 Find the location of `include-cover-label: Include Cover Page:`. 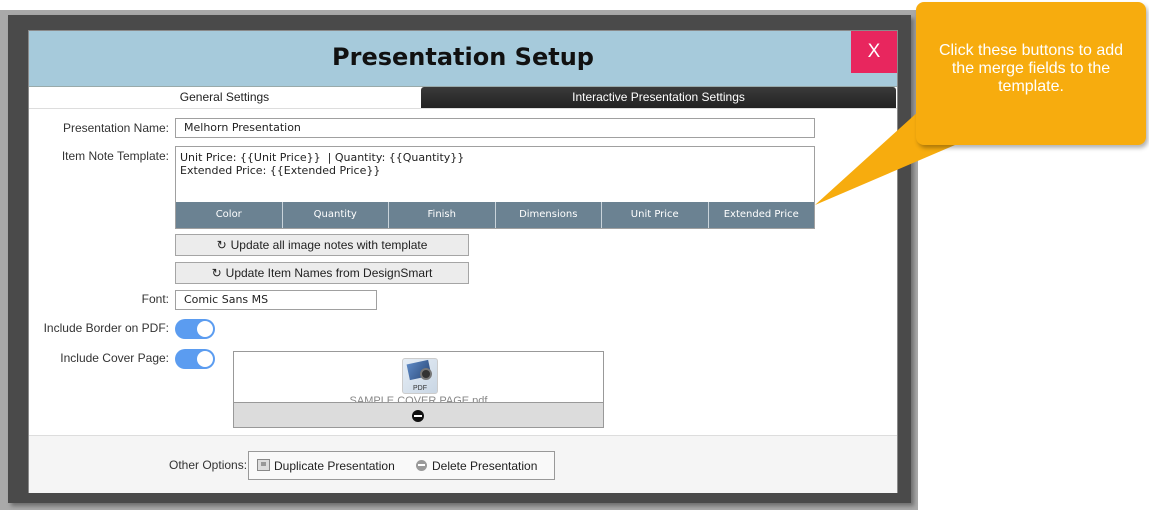

include-cover-label: Include Cover Page: is located at coordinates (114, 358).